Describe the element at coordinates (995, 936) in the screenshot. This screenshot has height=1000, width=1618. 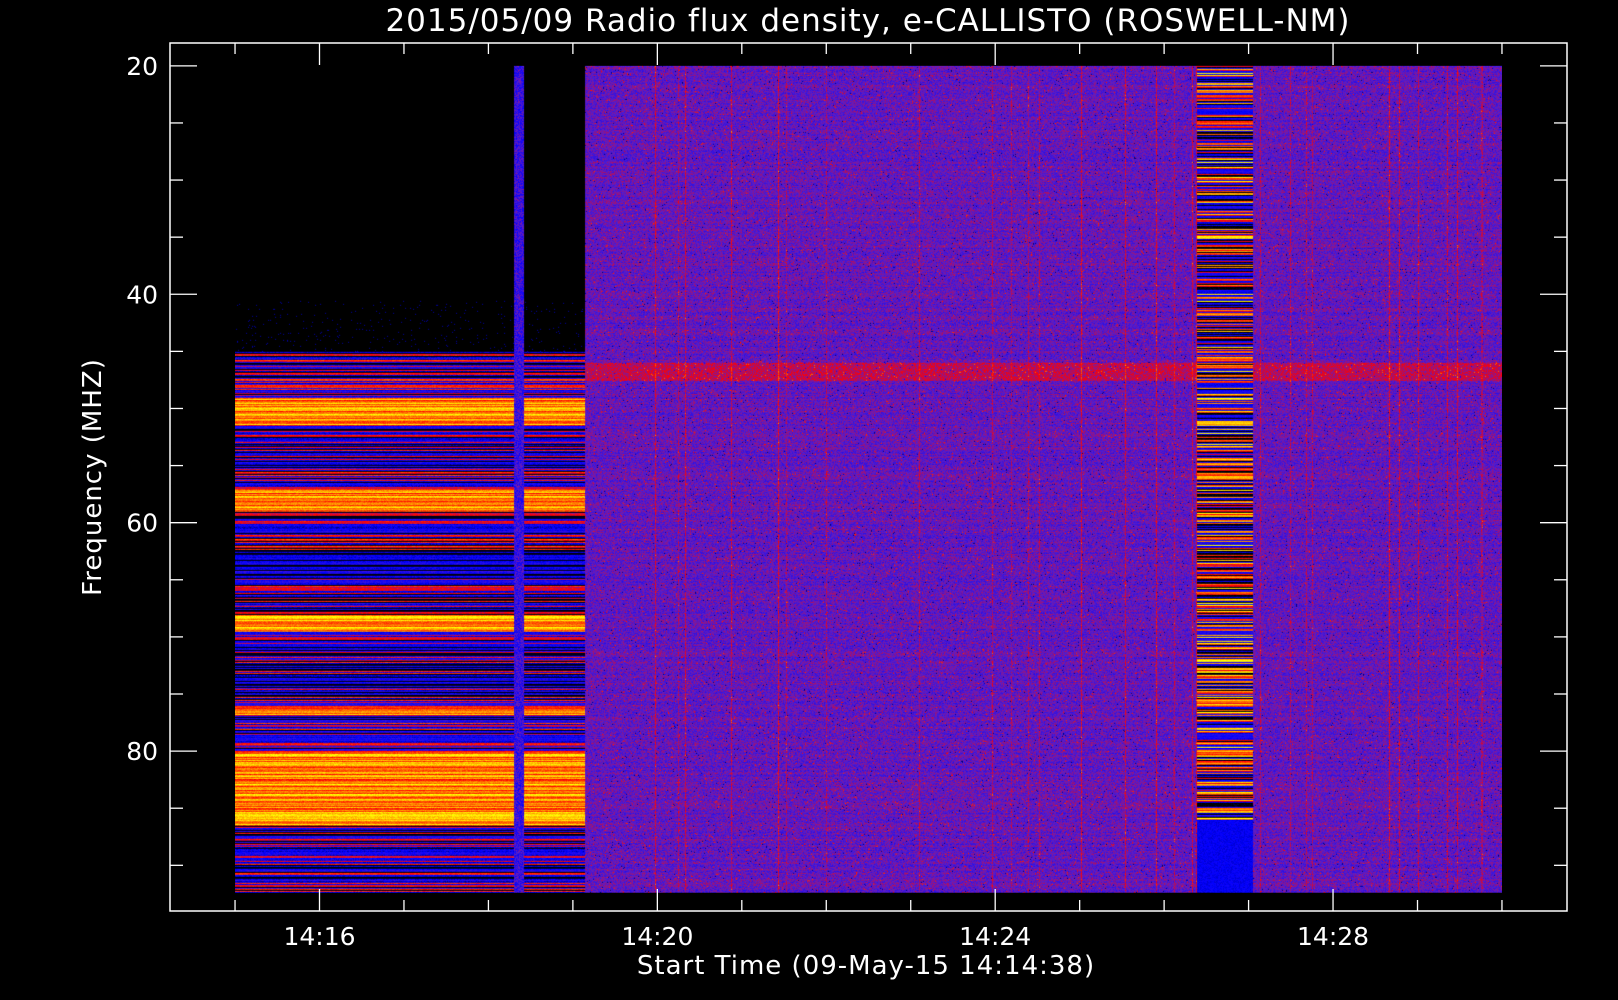
I see `x-tick-label: 14:24` at that location.